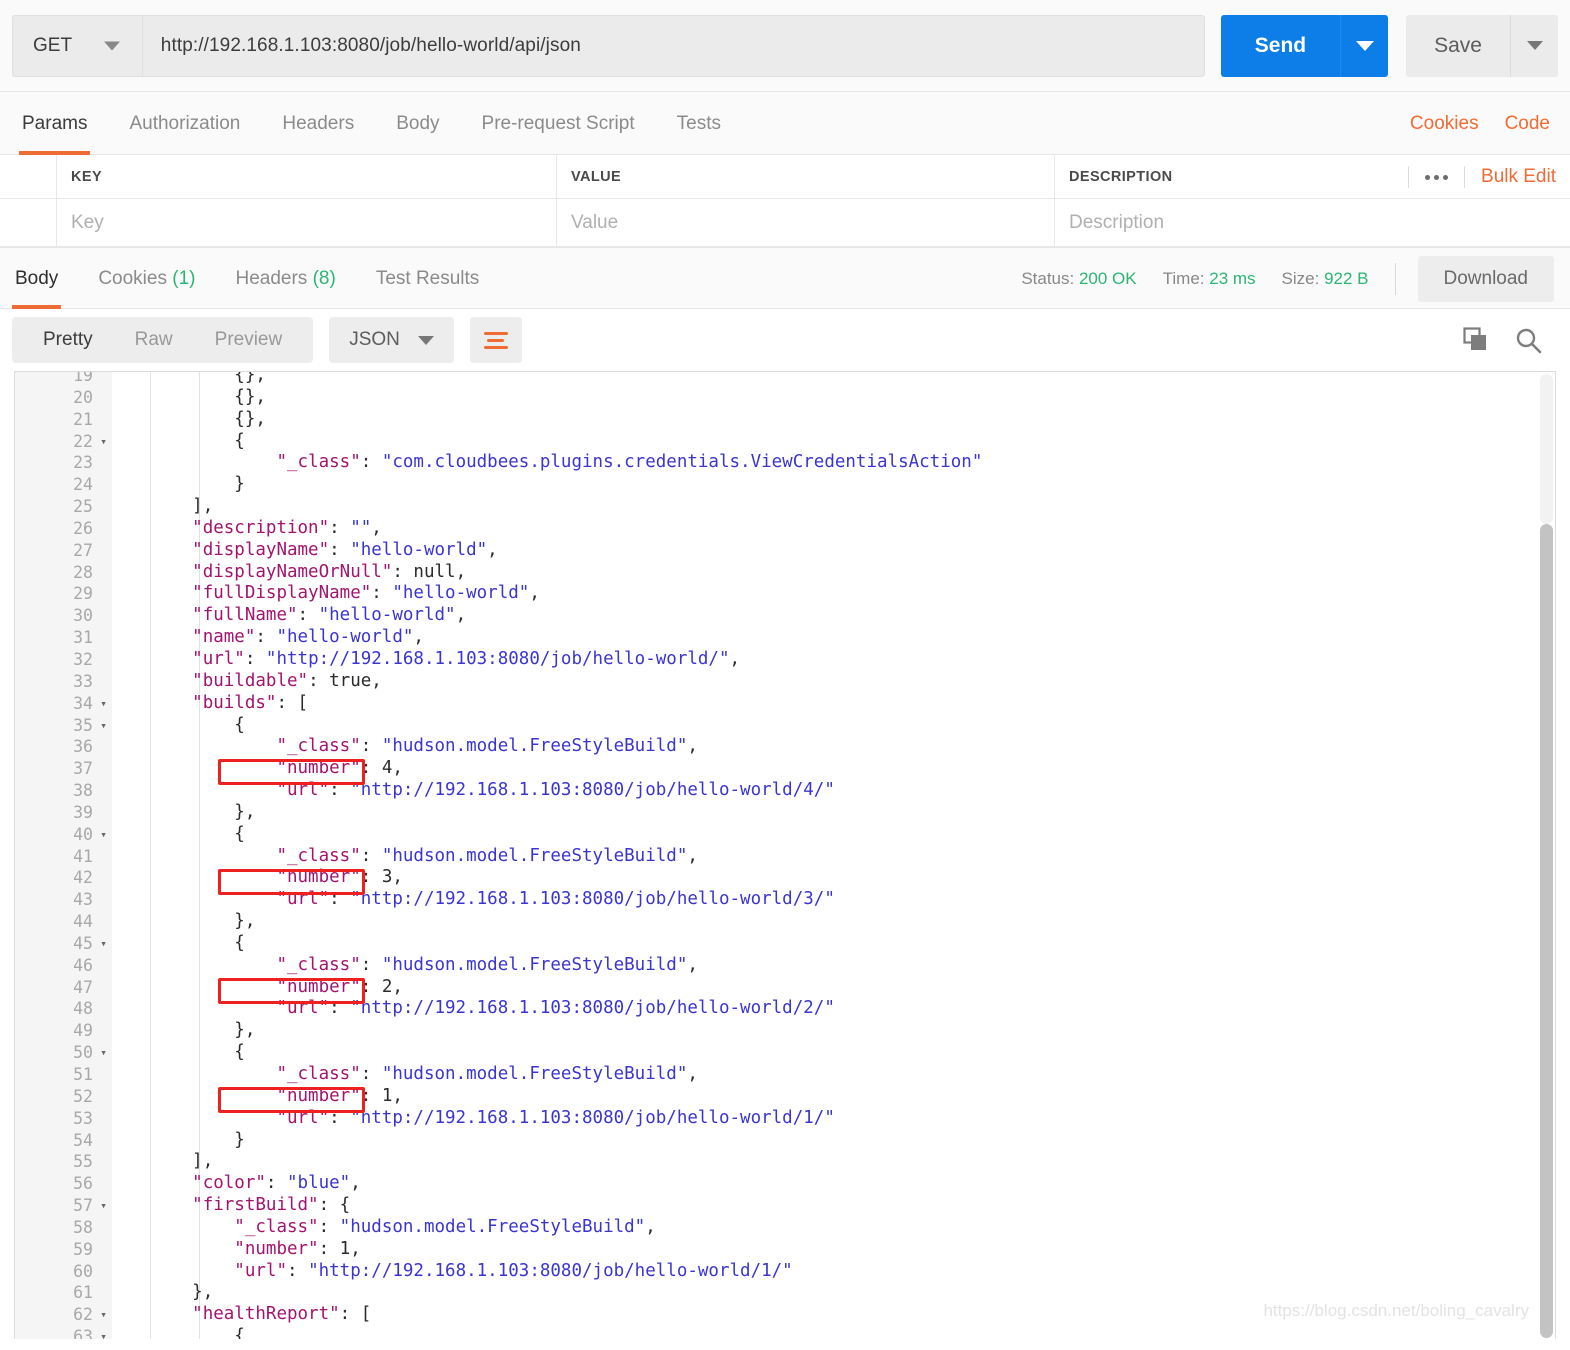 The image size is (1570, 1350). Describe the element at coordinates (287, 527) in the screenshot. I see `code-text: "description": "",` at that location.